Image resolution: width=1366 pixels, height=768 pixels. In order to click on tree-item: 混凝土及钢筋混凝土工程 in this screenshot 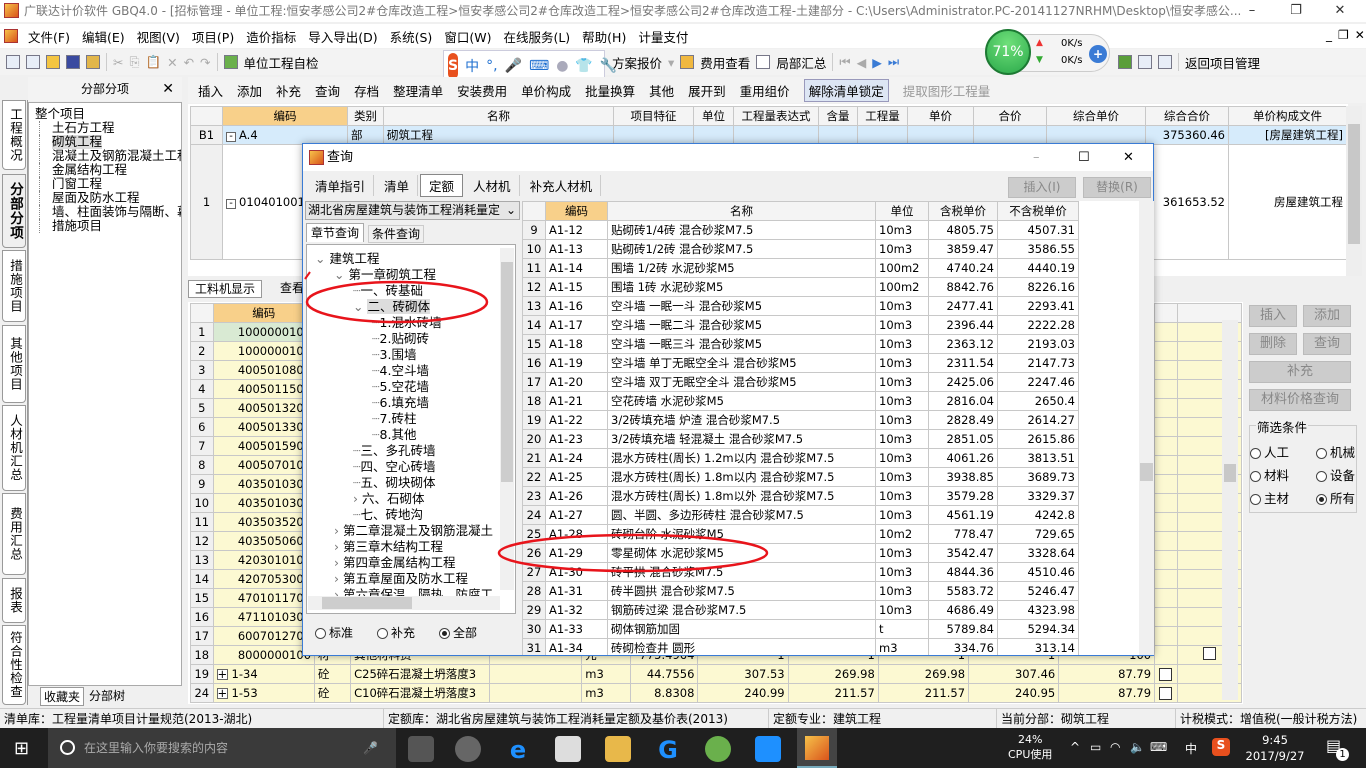, I will do `click(110, 156)`.